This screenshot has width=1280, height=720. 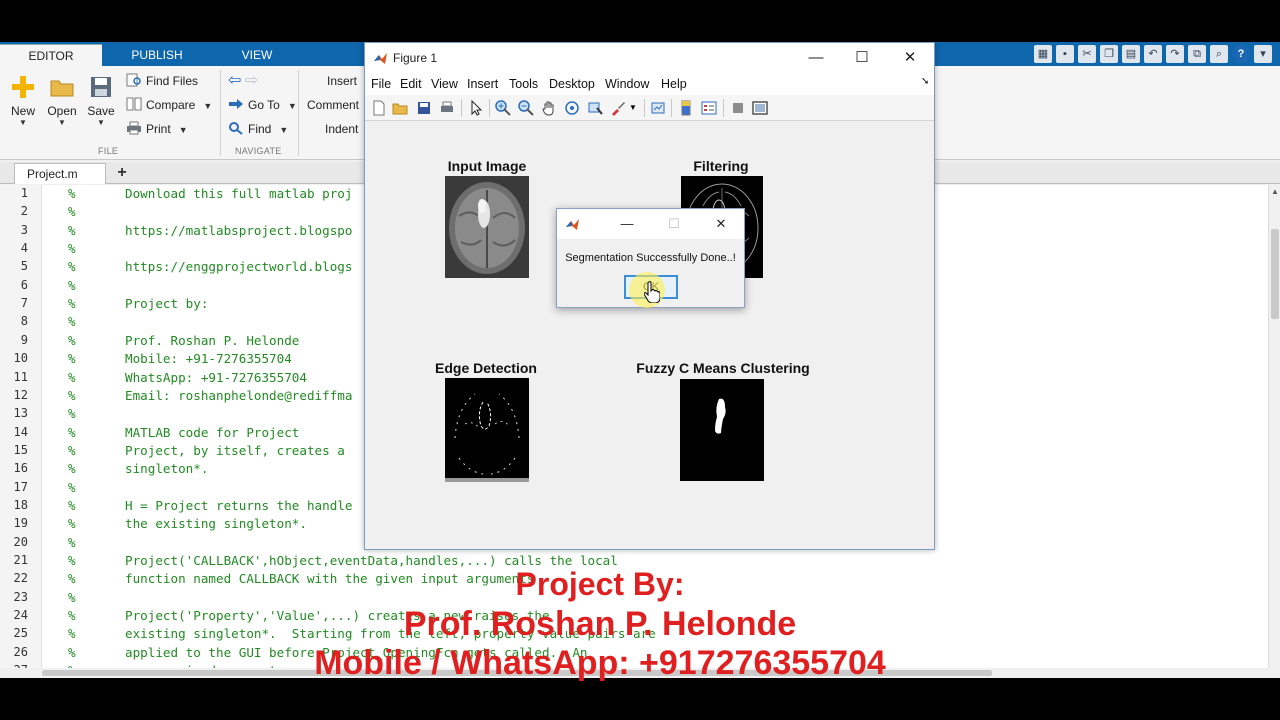 I want to click on search-documentation-icon: ⌕, so click(x=1219, y=54).